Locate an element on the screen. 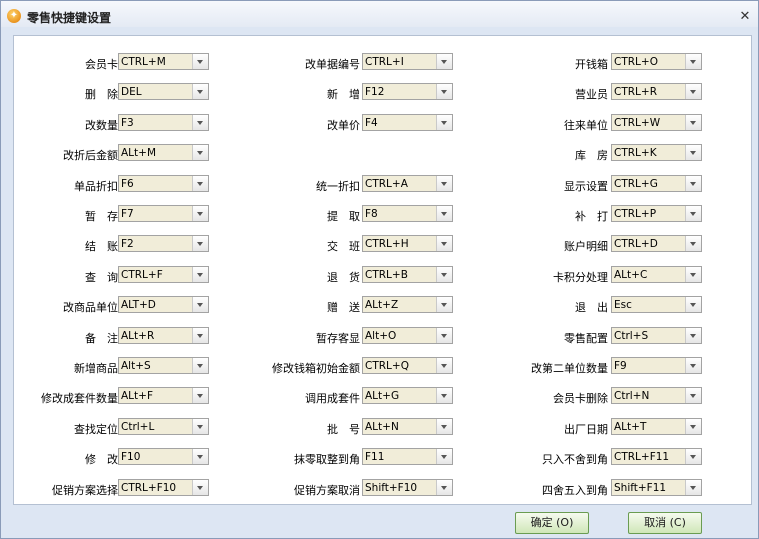  shortcut-value: CTRL+O is located at coordinates (636, 62).